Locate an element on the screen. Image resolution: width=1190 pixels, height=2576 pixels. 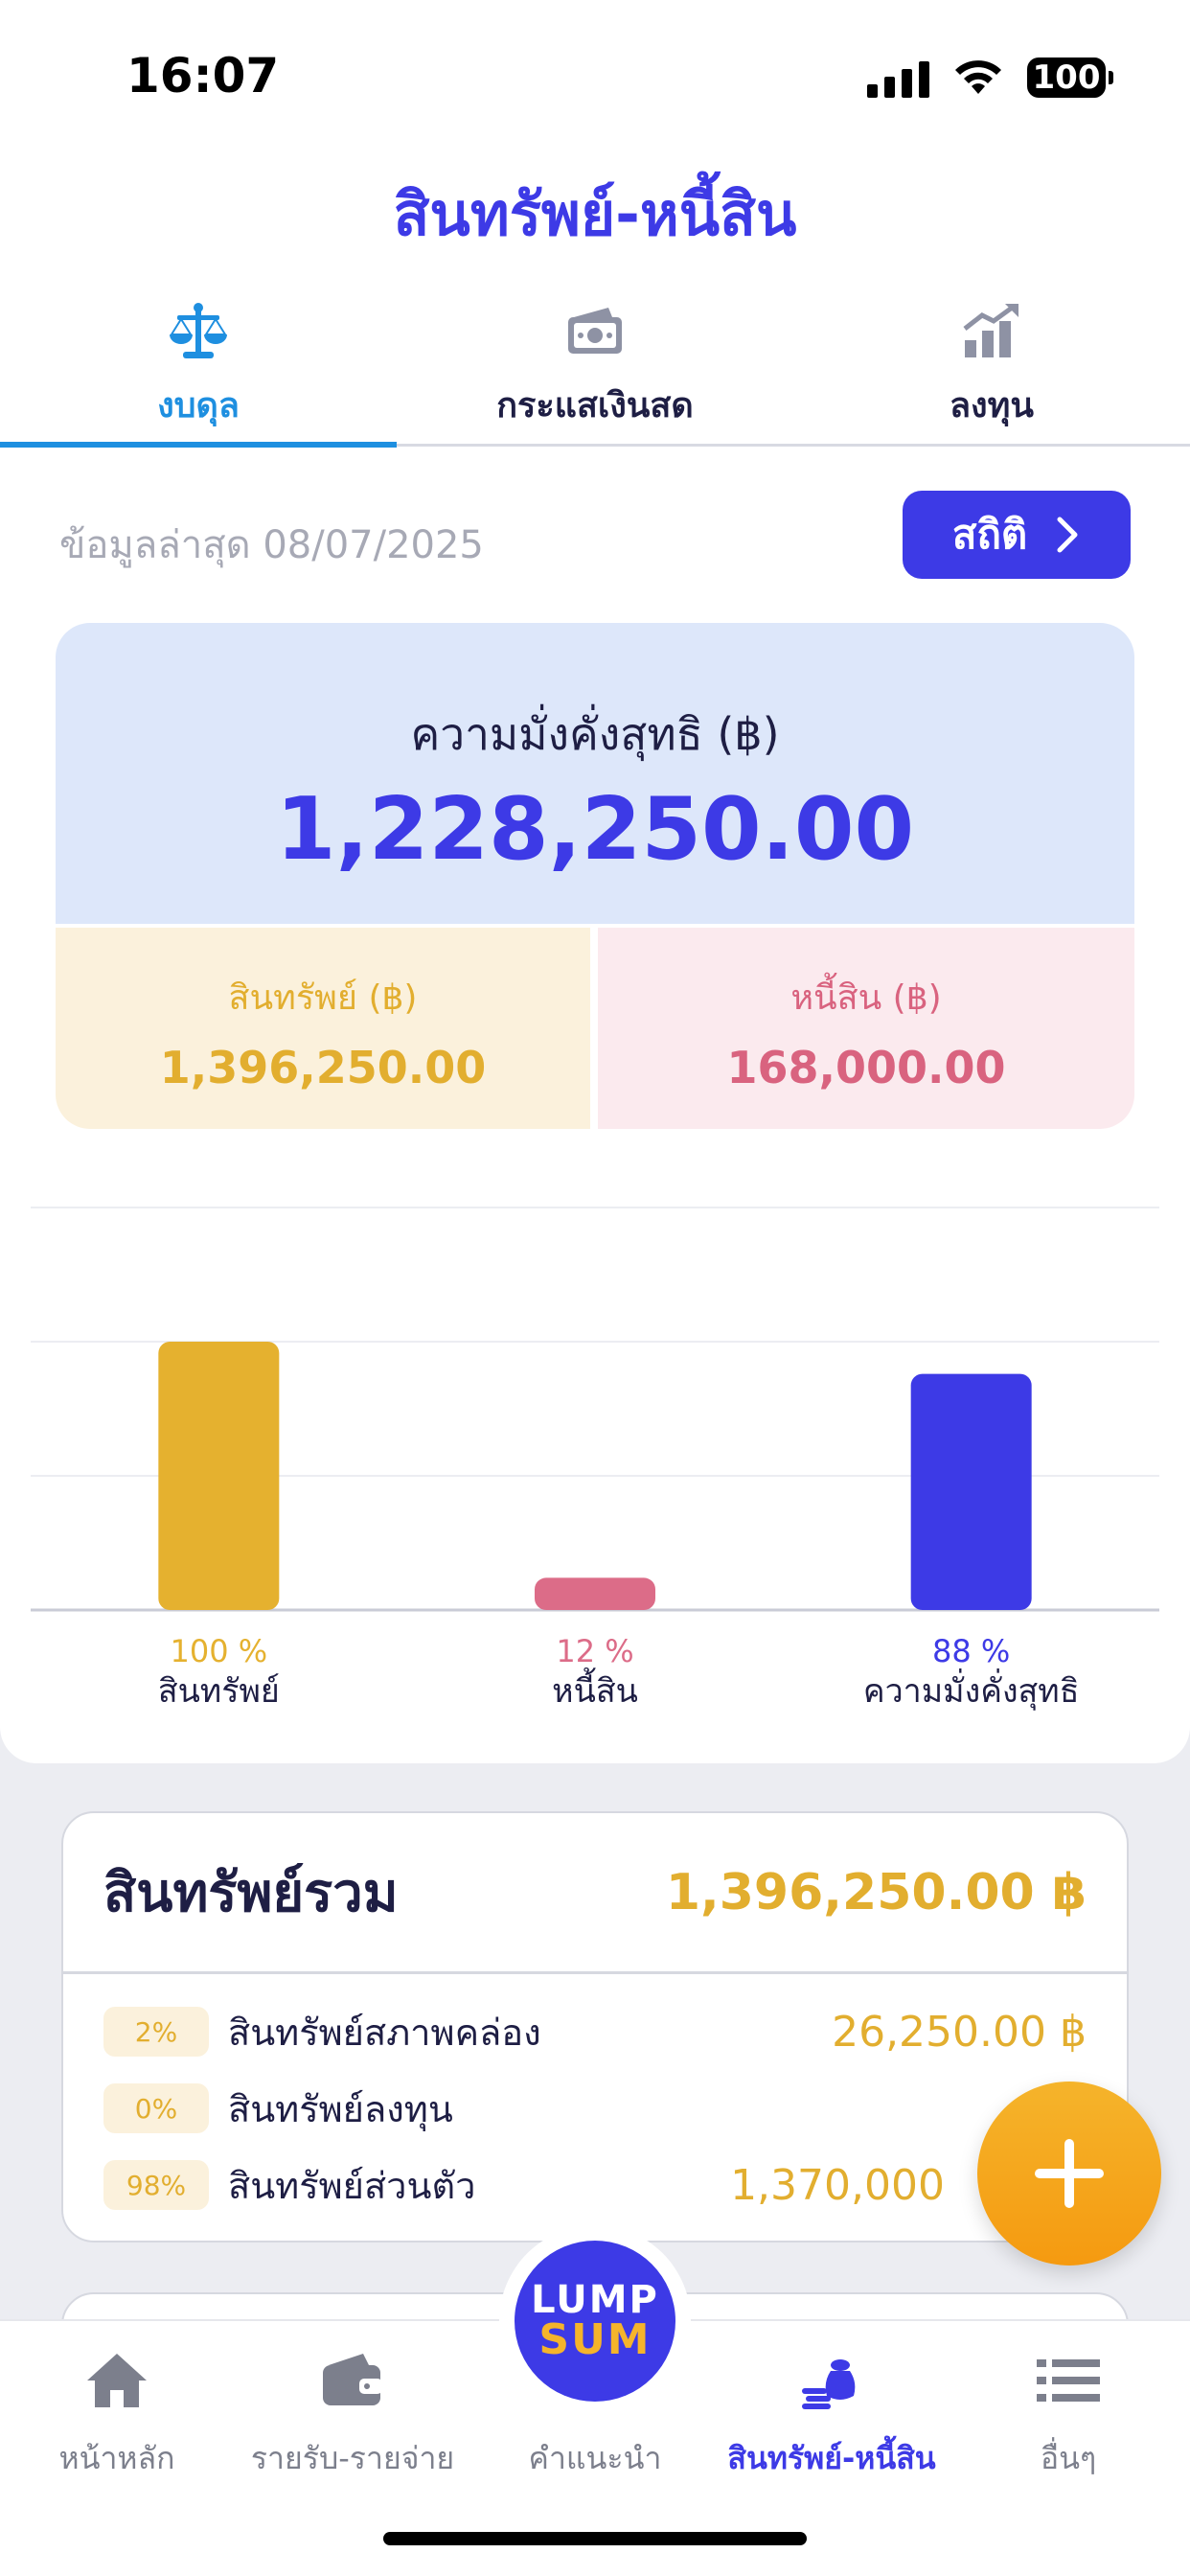
assets-value: 1,396,250.00 is located at coordinates (323, 1067).